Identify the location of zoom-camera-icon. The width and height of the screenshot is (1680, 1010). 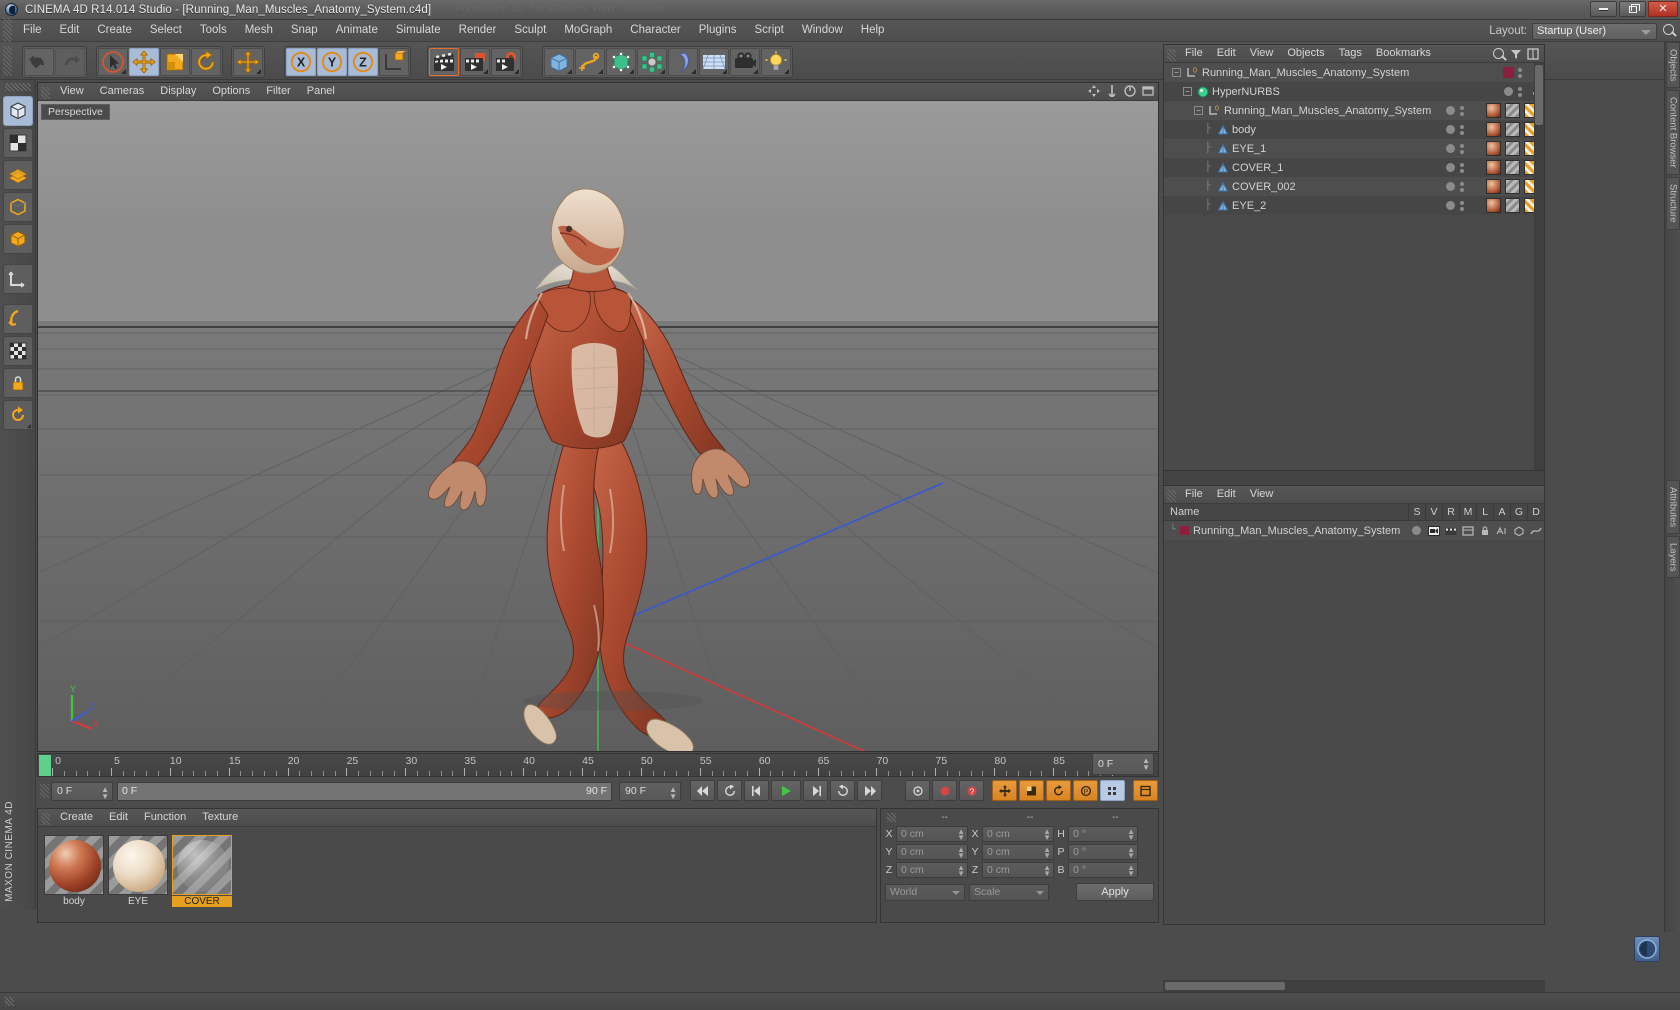
(1130, 91).